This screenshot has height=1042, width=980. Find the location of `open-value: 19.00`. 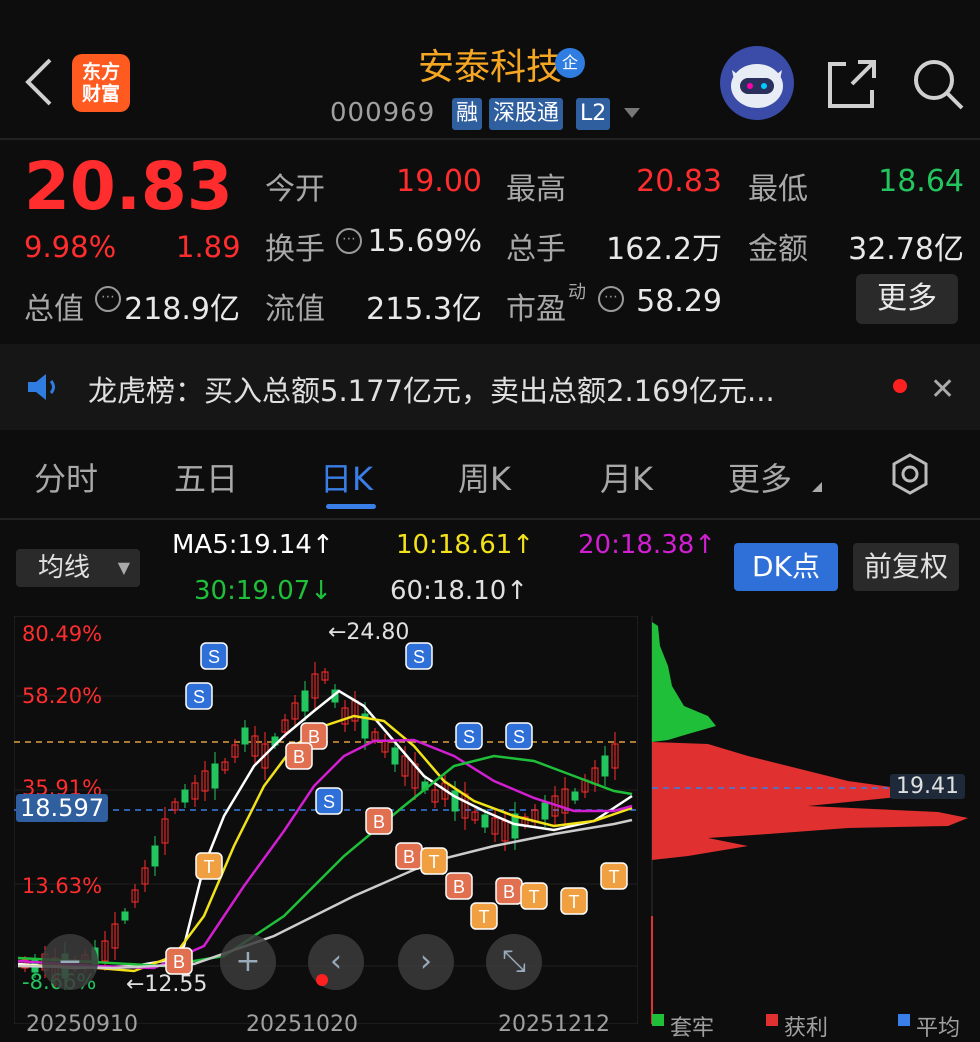

open-value: 19.00 is located at coordinates (439, 181).